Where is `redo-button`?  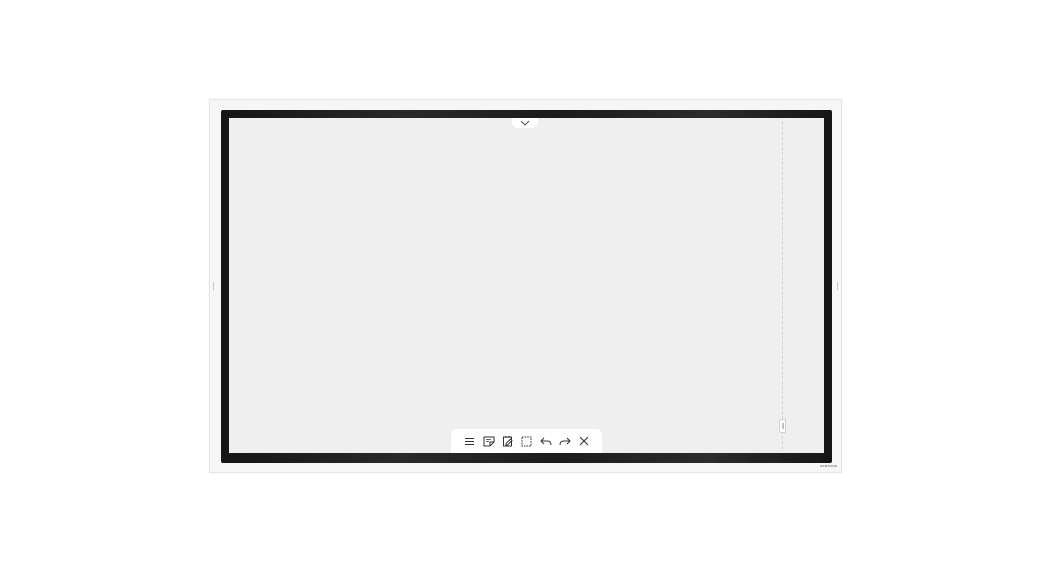 redo-button is located at coordinates (564, 441).